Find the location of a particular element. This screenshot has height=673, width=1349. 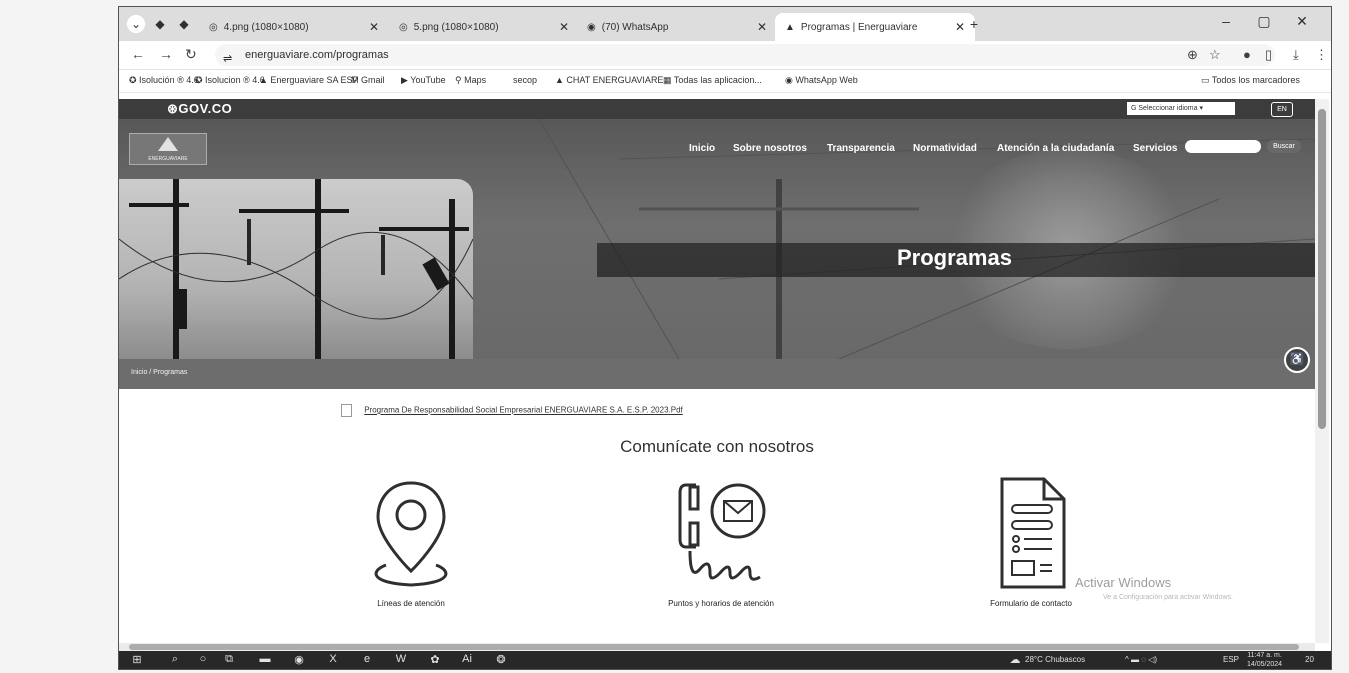

illustrator-icon: Ai is located at coordinates (467, 659).